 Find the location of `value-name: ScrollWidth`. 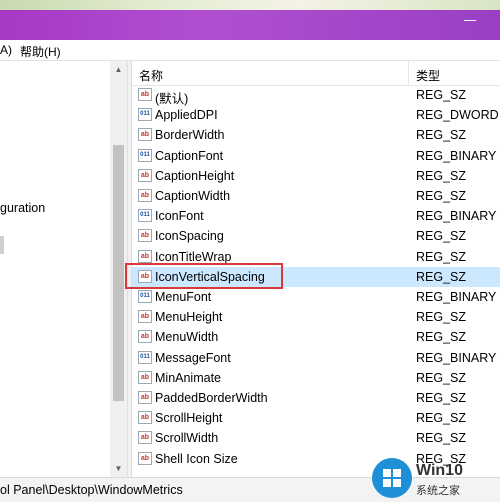

value-name: ScrollWidth is located at coordinates (187, 438).